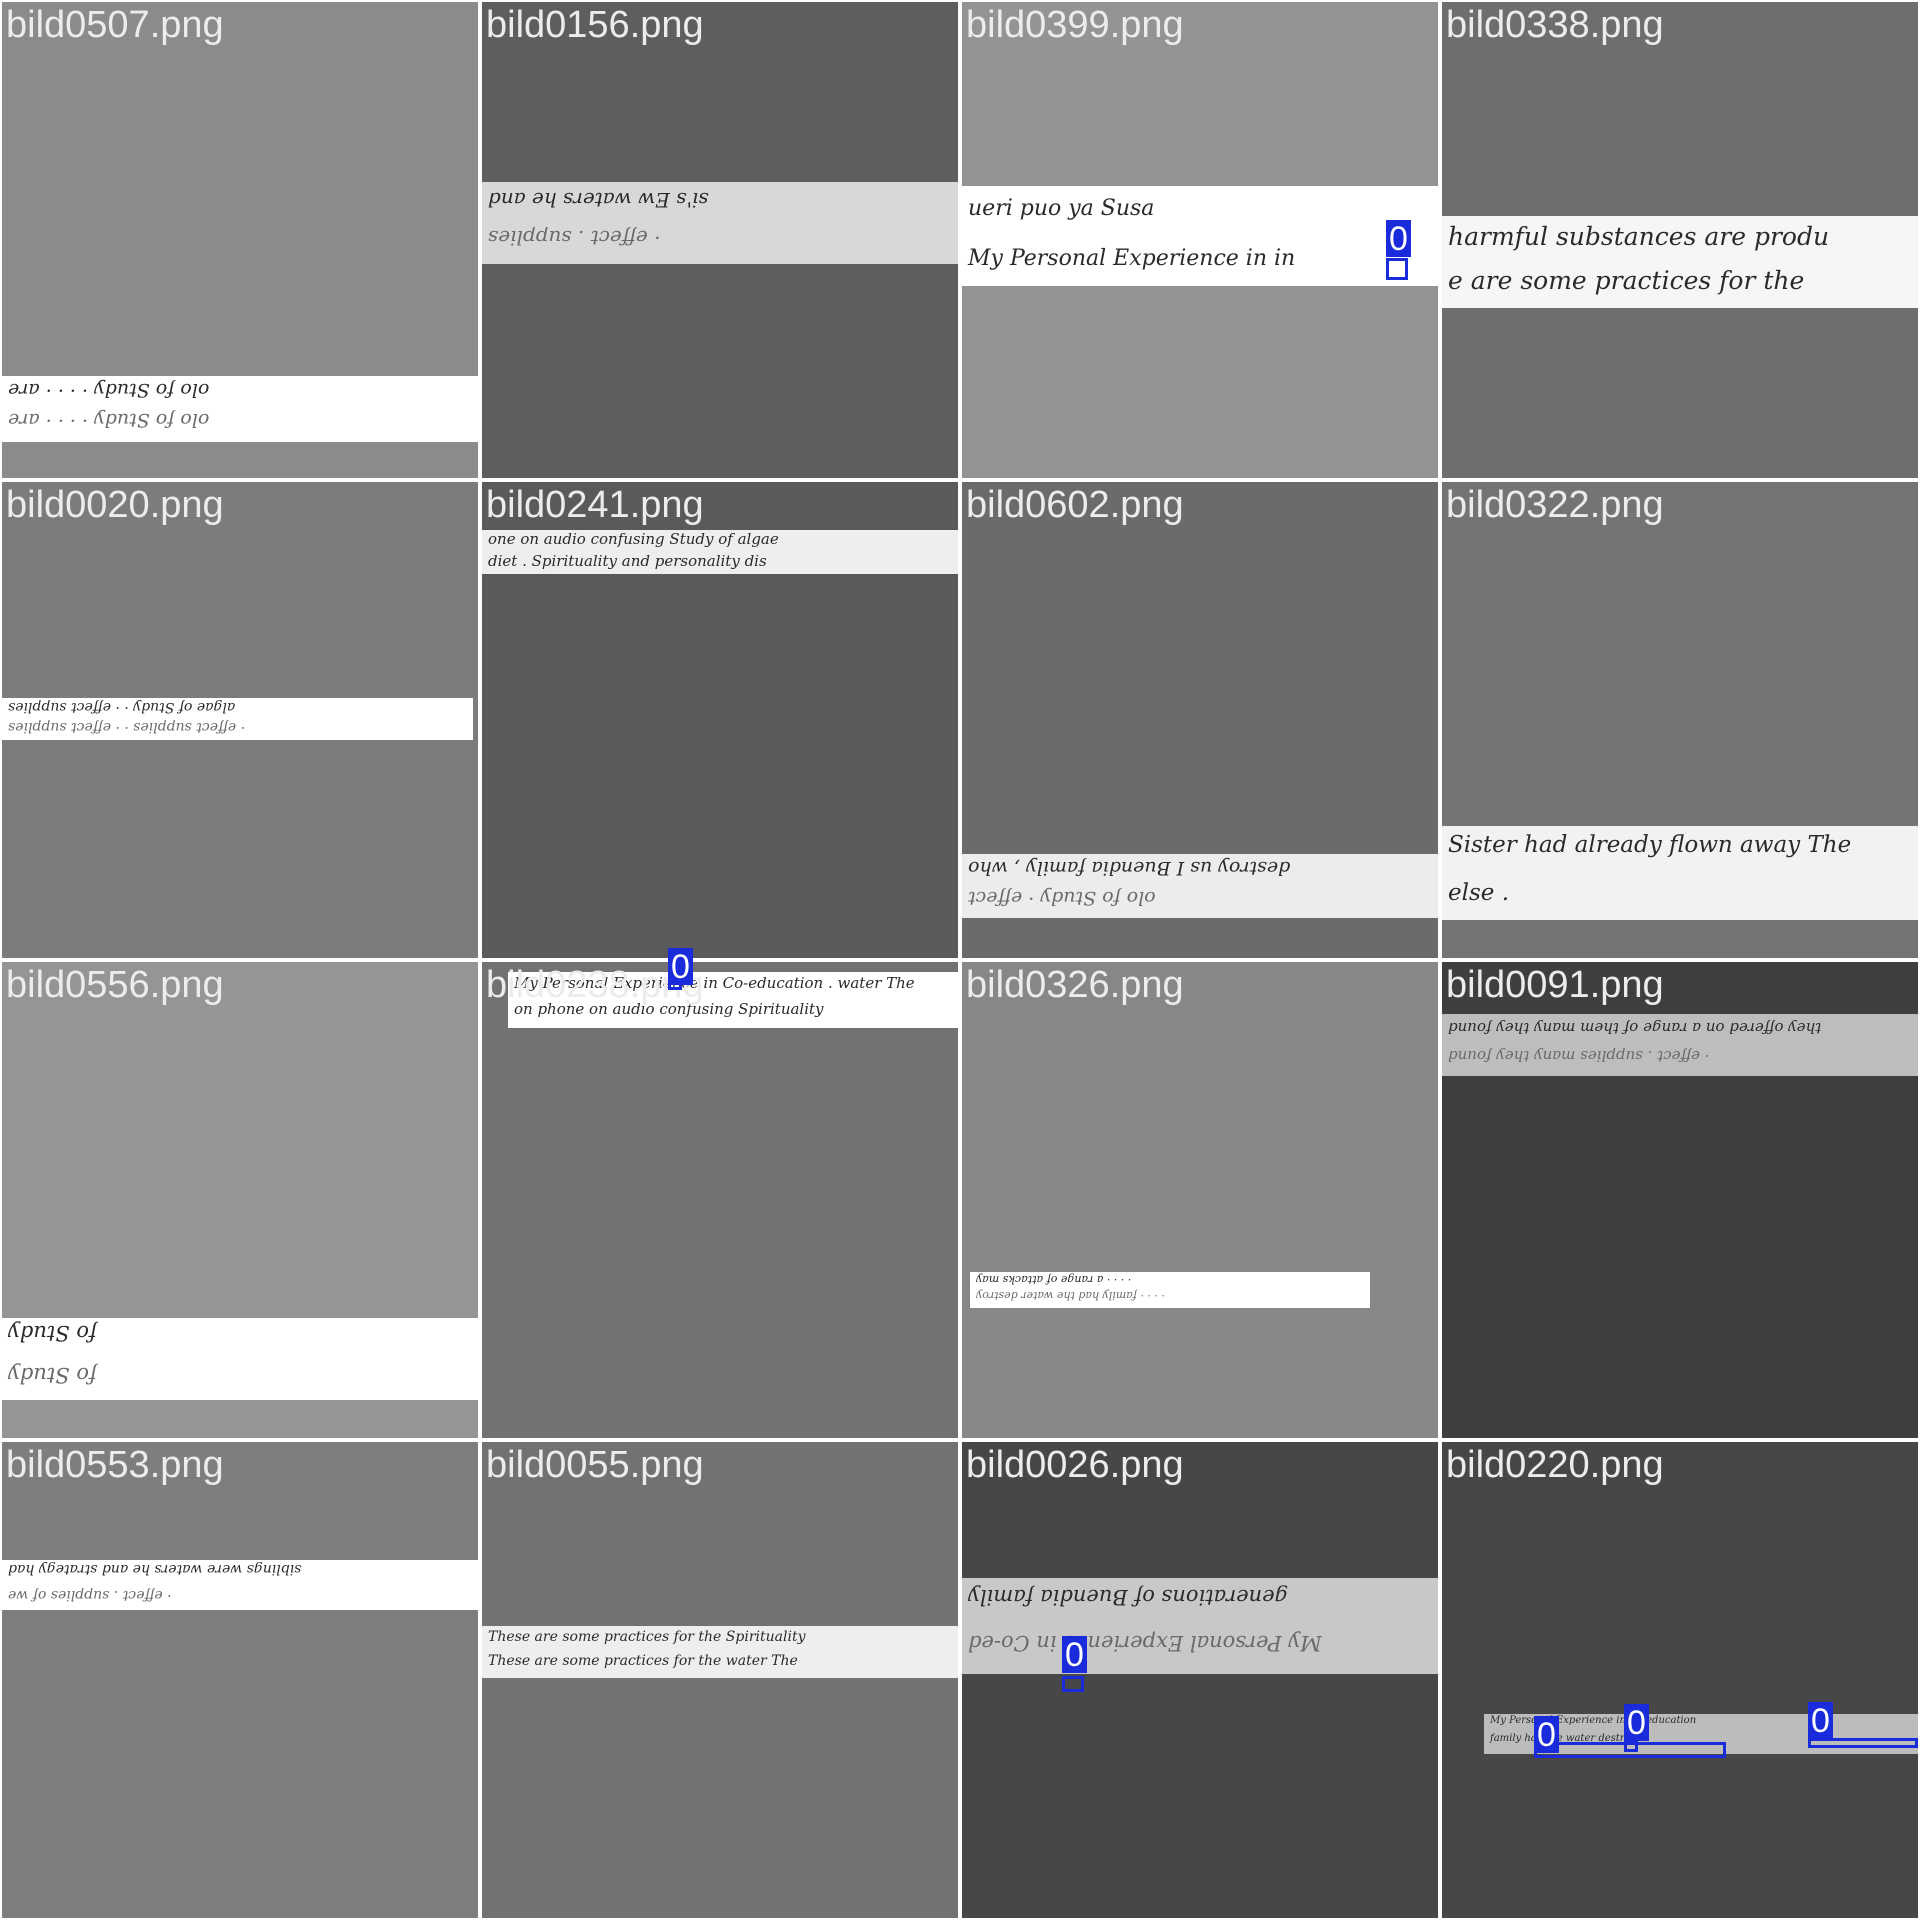 This screenshot has width=1920, height=1920. Describe the element at coordinates (1128, 1597) in the screenshot. I see `handwritten-line: generations of Buendia family` at that location.